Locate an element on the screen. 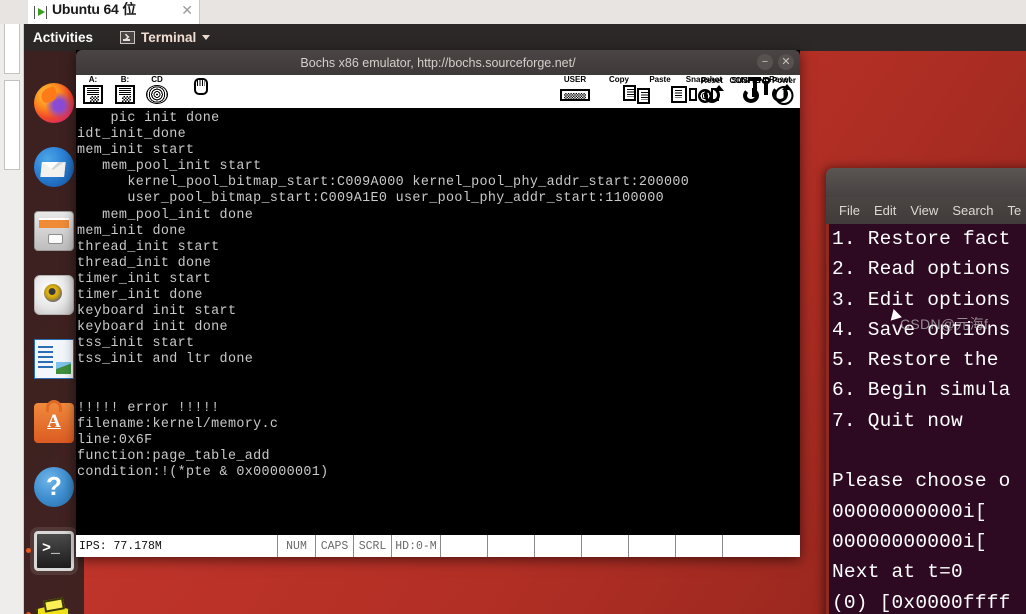 The image size is (1026, 614). rhythmbox-icon is located at coordinates (54, 295).